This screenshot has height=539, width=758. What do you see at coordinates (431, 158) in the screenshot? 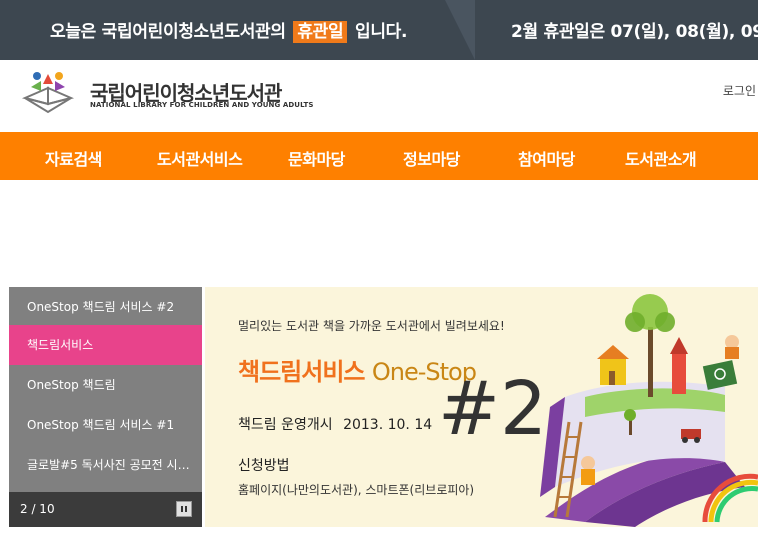
I see `nav-item-information: 정보마당` at bounding box center [431, 158].